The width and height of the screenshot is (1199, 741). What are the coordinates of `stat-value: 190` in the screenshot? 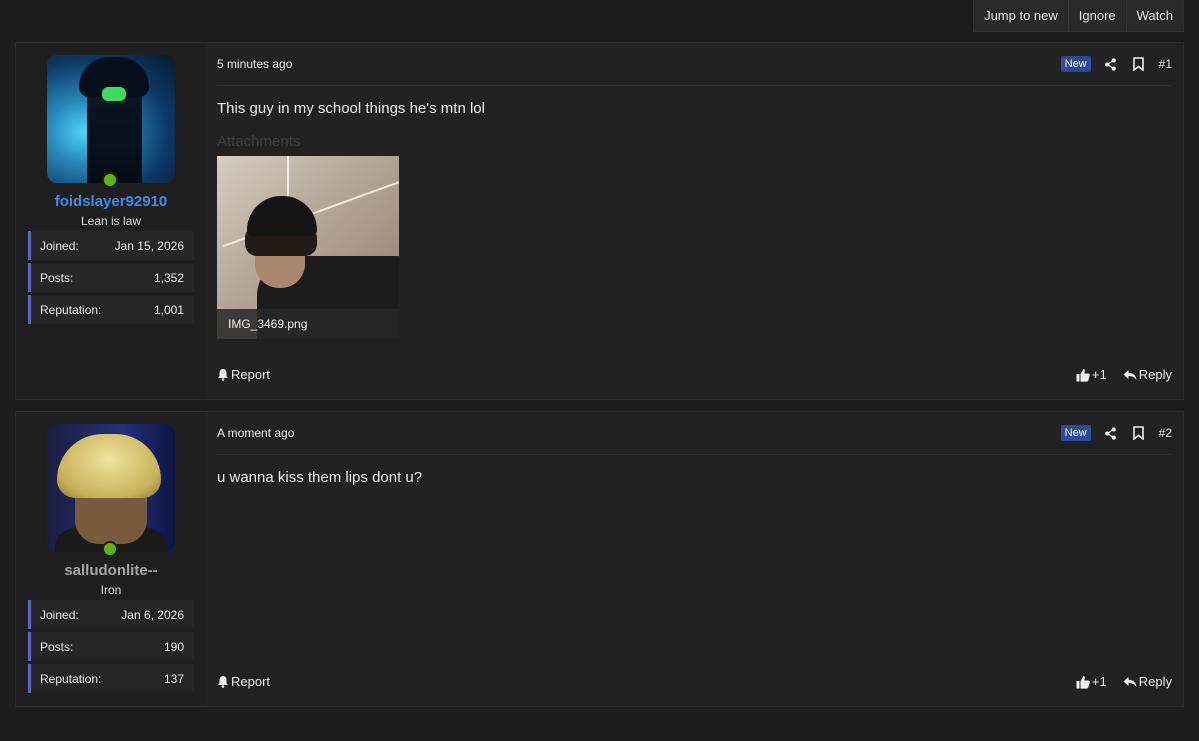 It's located at (173, 646).